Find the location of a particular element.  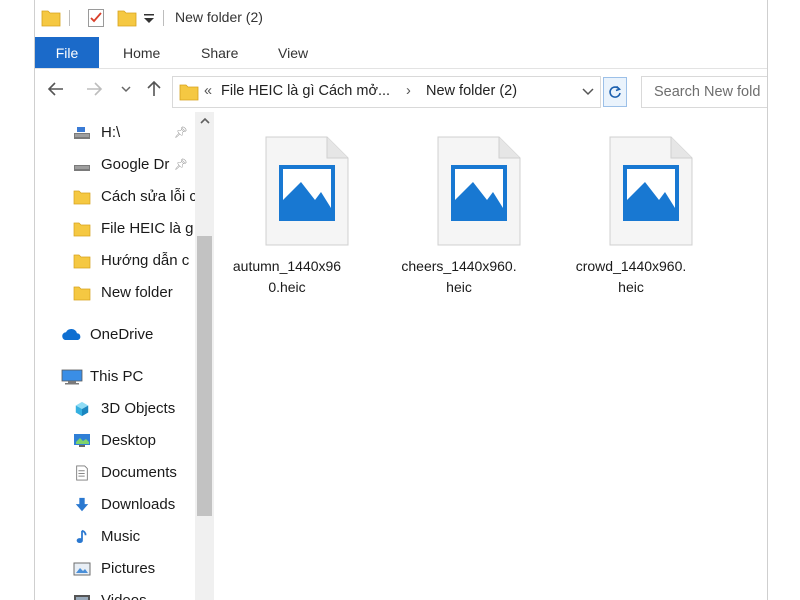

nav-item-videos: Videos is located at coordinates (125, 593).